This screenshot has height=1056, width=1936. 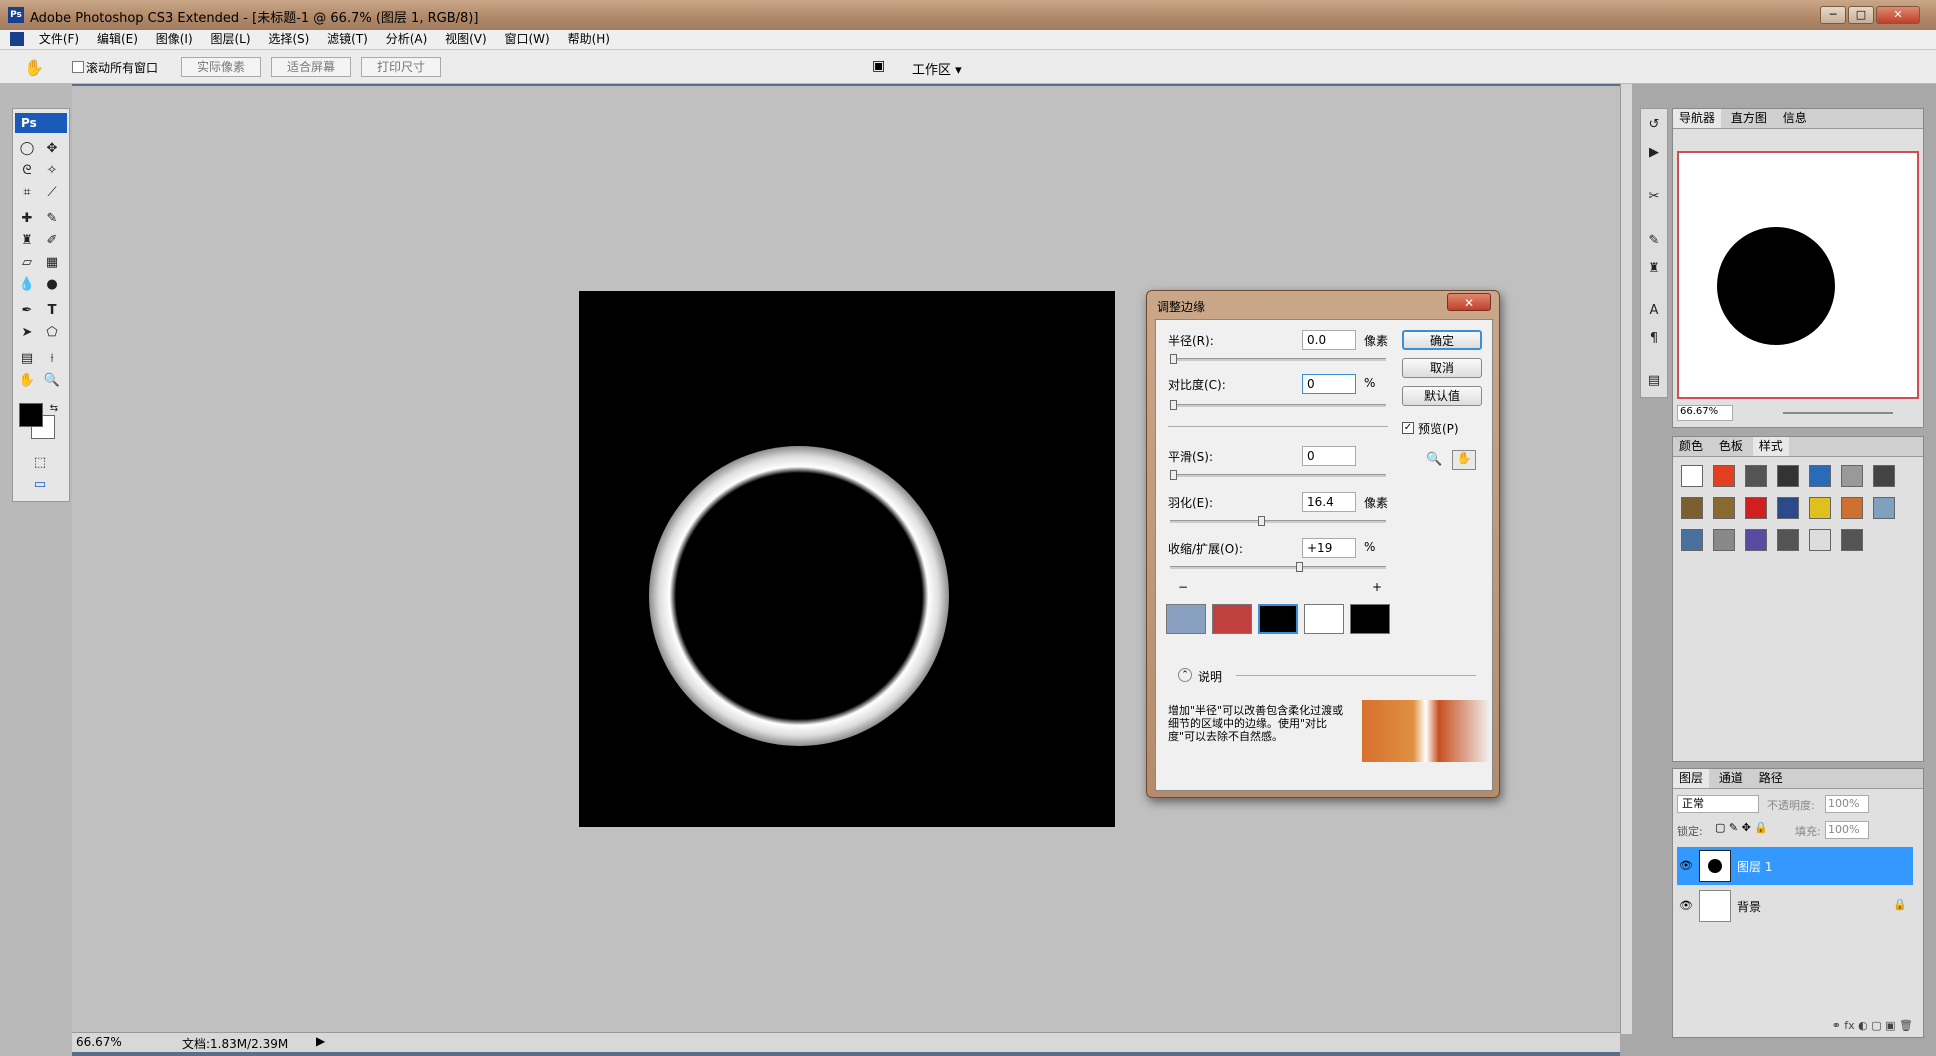 What do you see at coordinates (1898, 15) in the screenshot?
I see `close-button: ✕` at bounding box center [1898, 15].